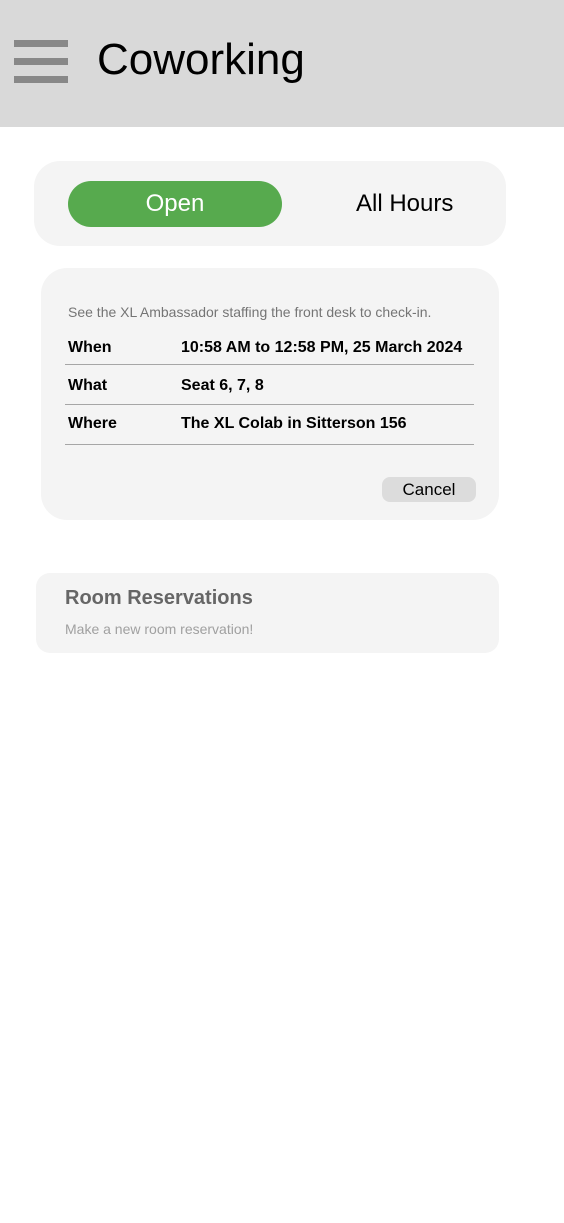 The height and width of the screenshot is (1223, 564). What do you see at coordinates (92, 423) in the screenshot?
I see `details-label-where: Where` at bounding box center [92, 423].